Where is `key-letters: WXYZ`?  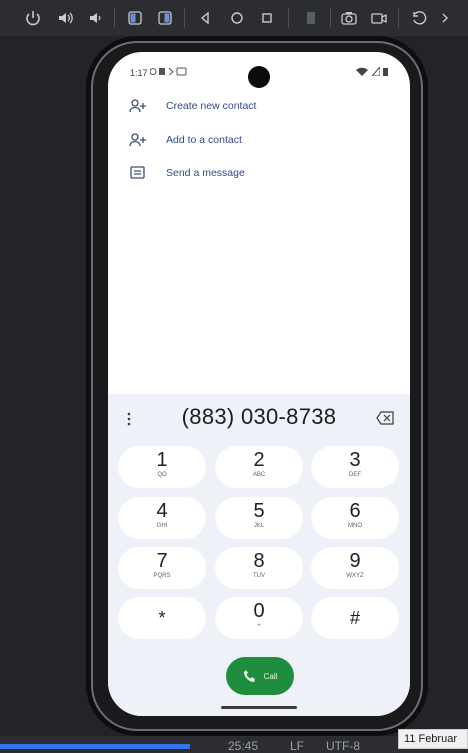 key-letters: WXYZ is located at coordinates (355, 576).